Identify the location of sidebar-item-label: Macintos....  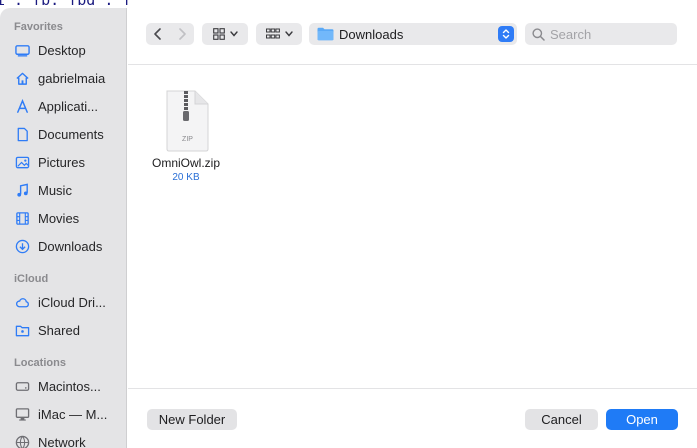
(69, 386).